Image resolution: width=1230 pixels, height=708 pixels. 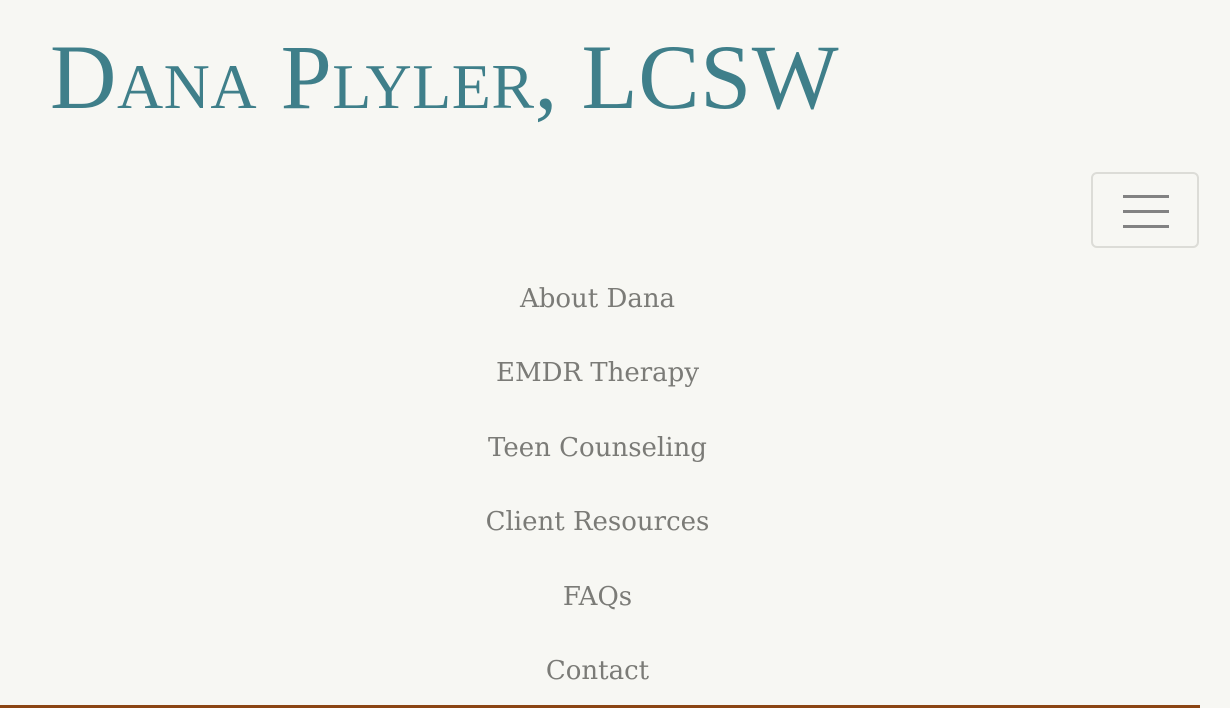 I want to click on nav-link-contact: Contact, so click(x=597, y=671).